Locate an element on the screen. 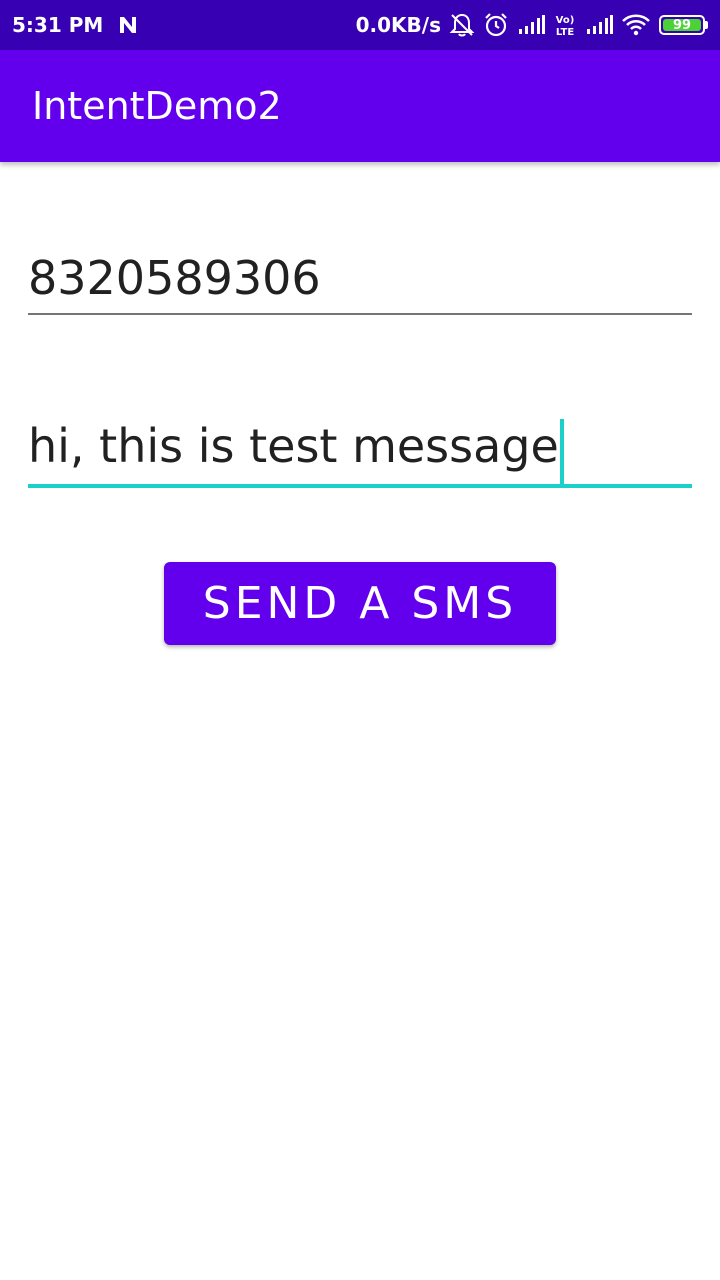  mute-bell-icon is located at coordinates (462, 25).